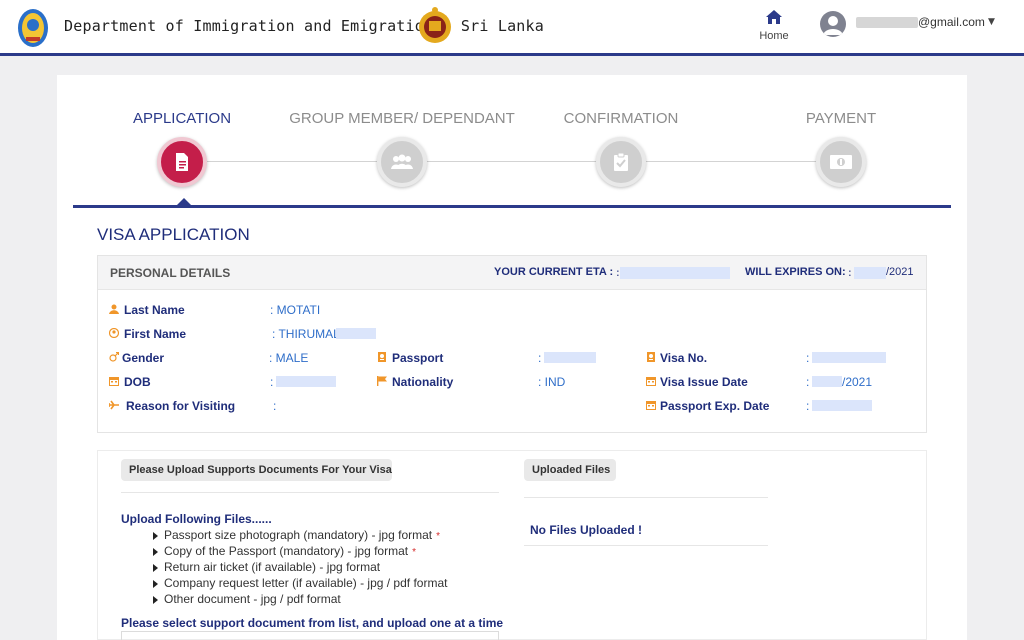 This screenshot has height=640, width=1024. Describe the element at coordinates (570, 470) in the screenshot. I see `uploaded-files-title: Uploaded Files` at that location.